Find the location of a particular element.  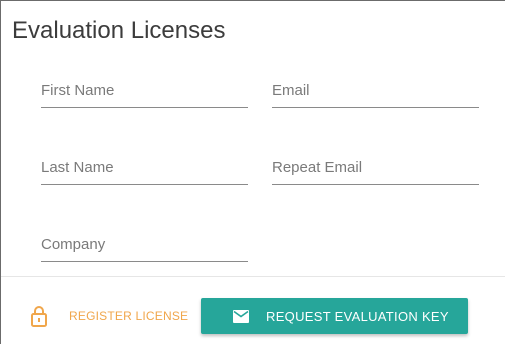

company-input is located at coordinates (144, 244).